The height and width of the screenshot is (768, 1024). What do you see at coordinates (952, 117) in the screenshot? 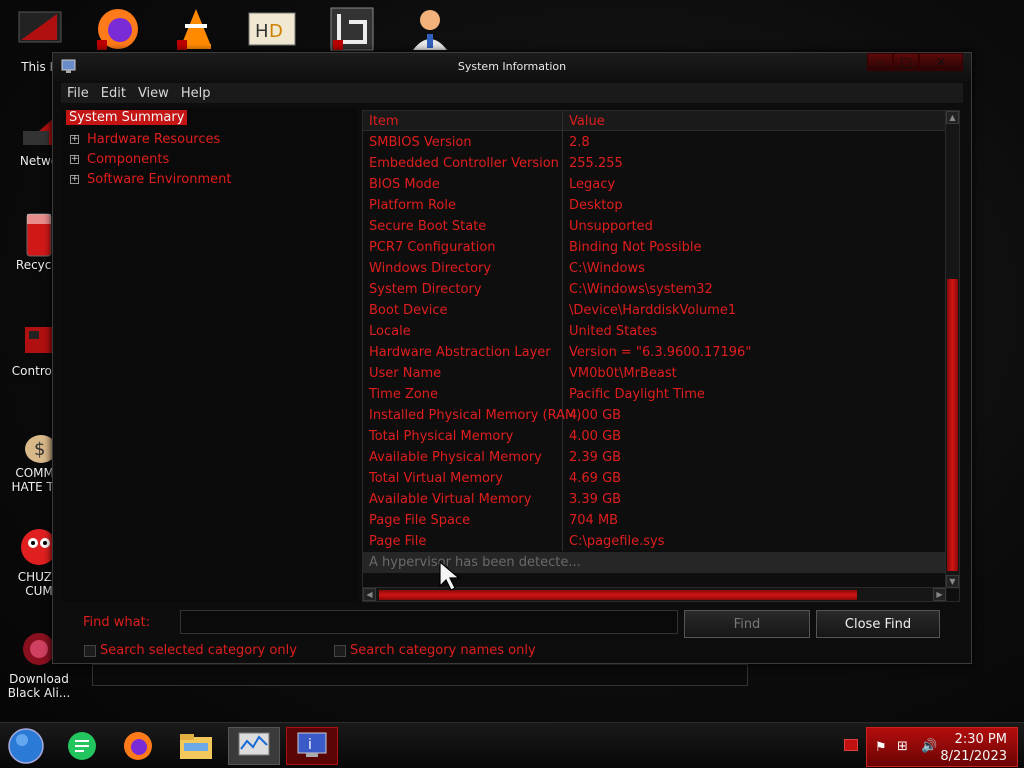
I see `scroll-up-icon: ▲` at bounding box center [952, 117].